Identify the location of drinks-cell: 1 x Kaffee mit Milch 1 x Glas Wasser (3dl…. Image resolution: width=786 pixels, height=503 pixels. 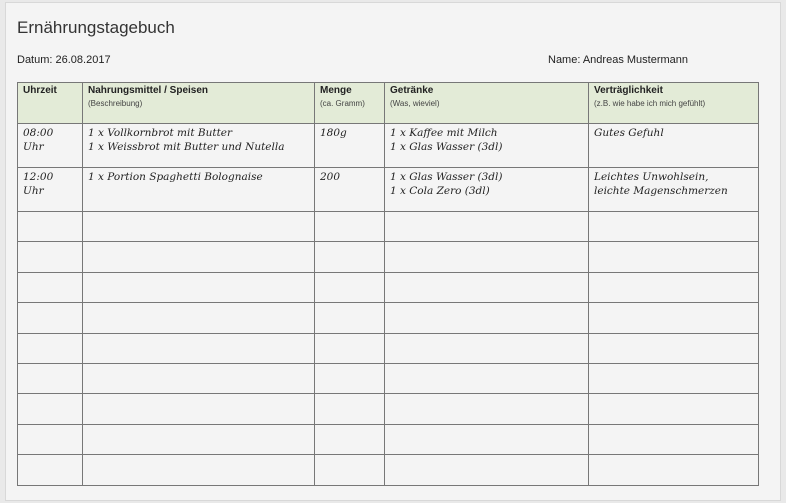
(486, 145).